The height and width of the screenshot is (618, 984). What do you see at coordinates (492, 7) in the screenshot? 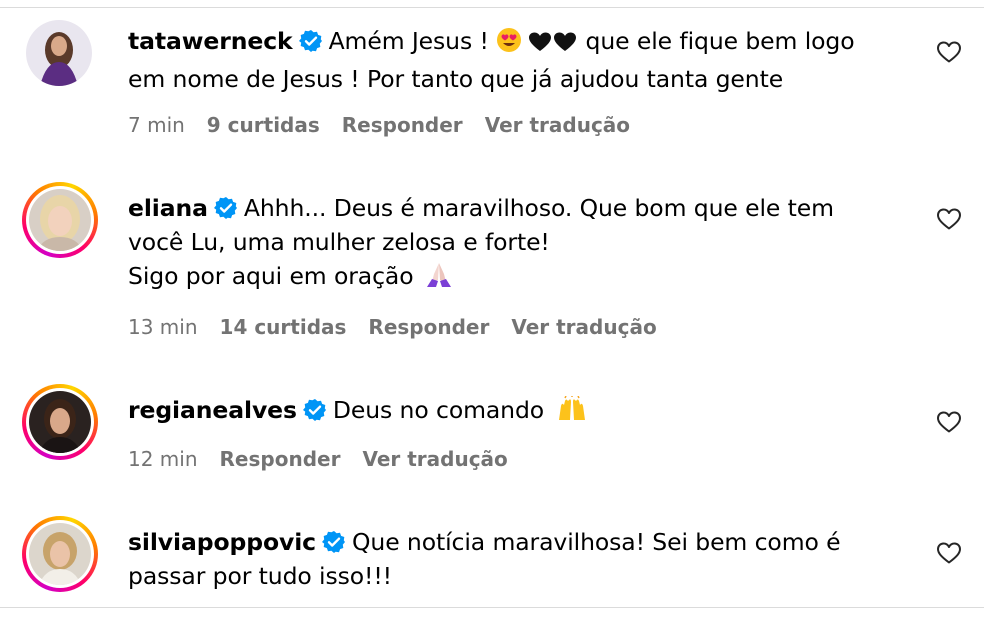
I see `top-divider` at bounding box center [492, 7].